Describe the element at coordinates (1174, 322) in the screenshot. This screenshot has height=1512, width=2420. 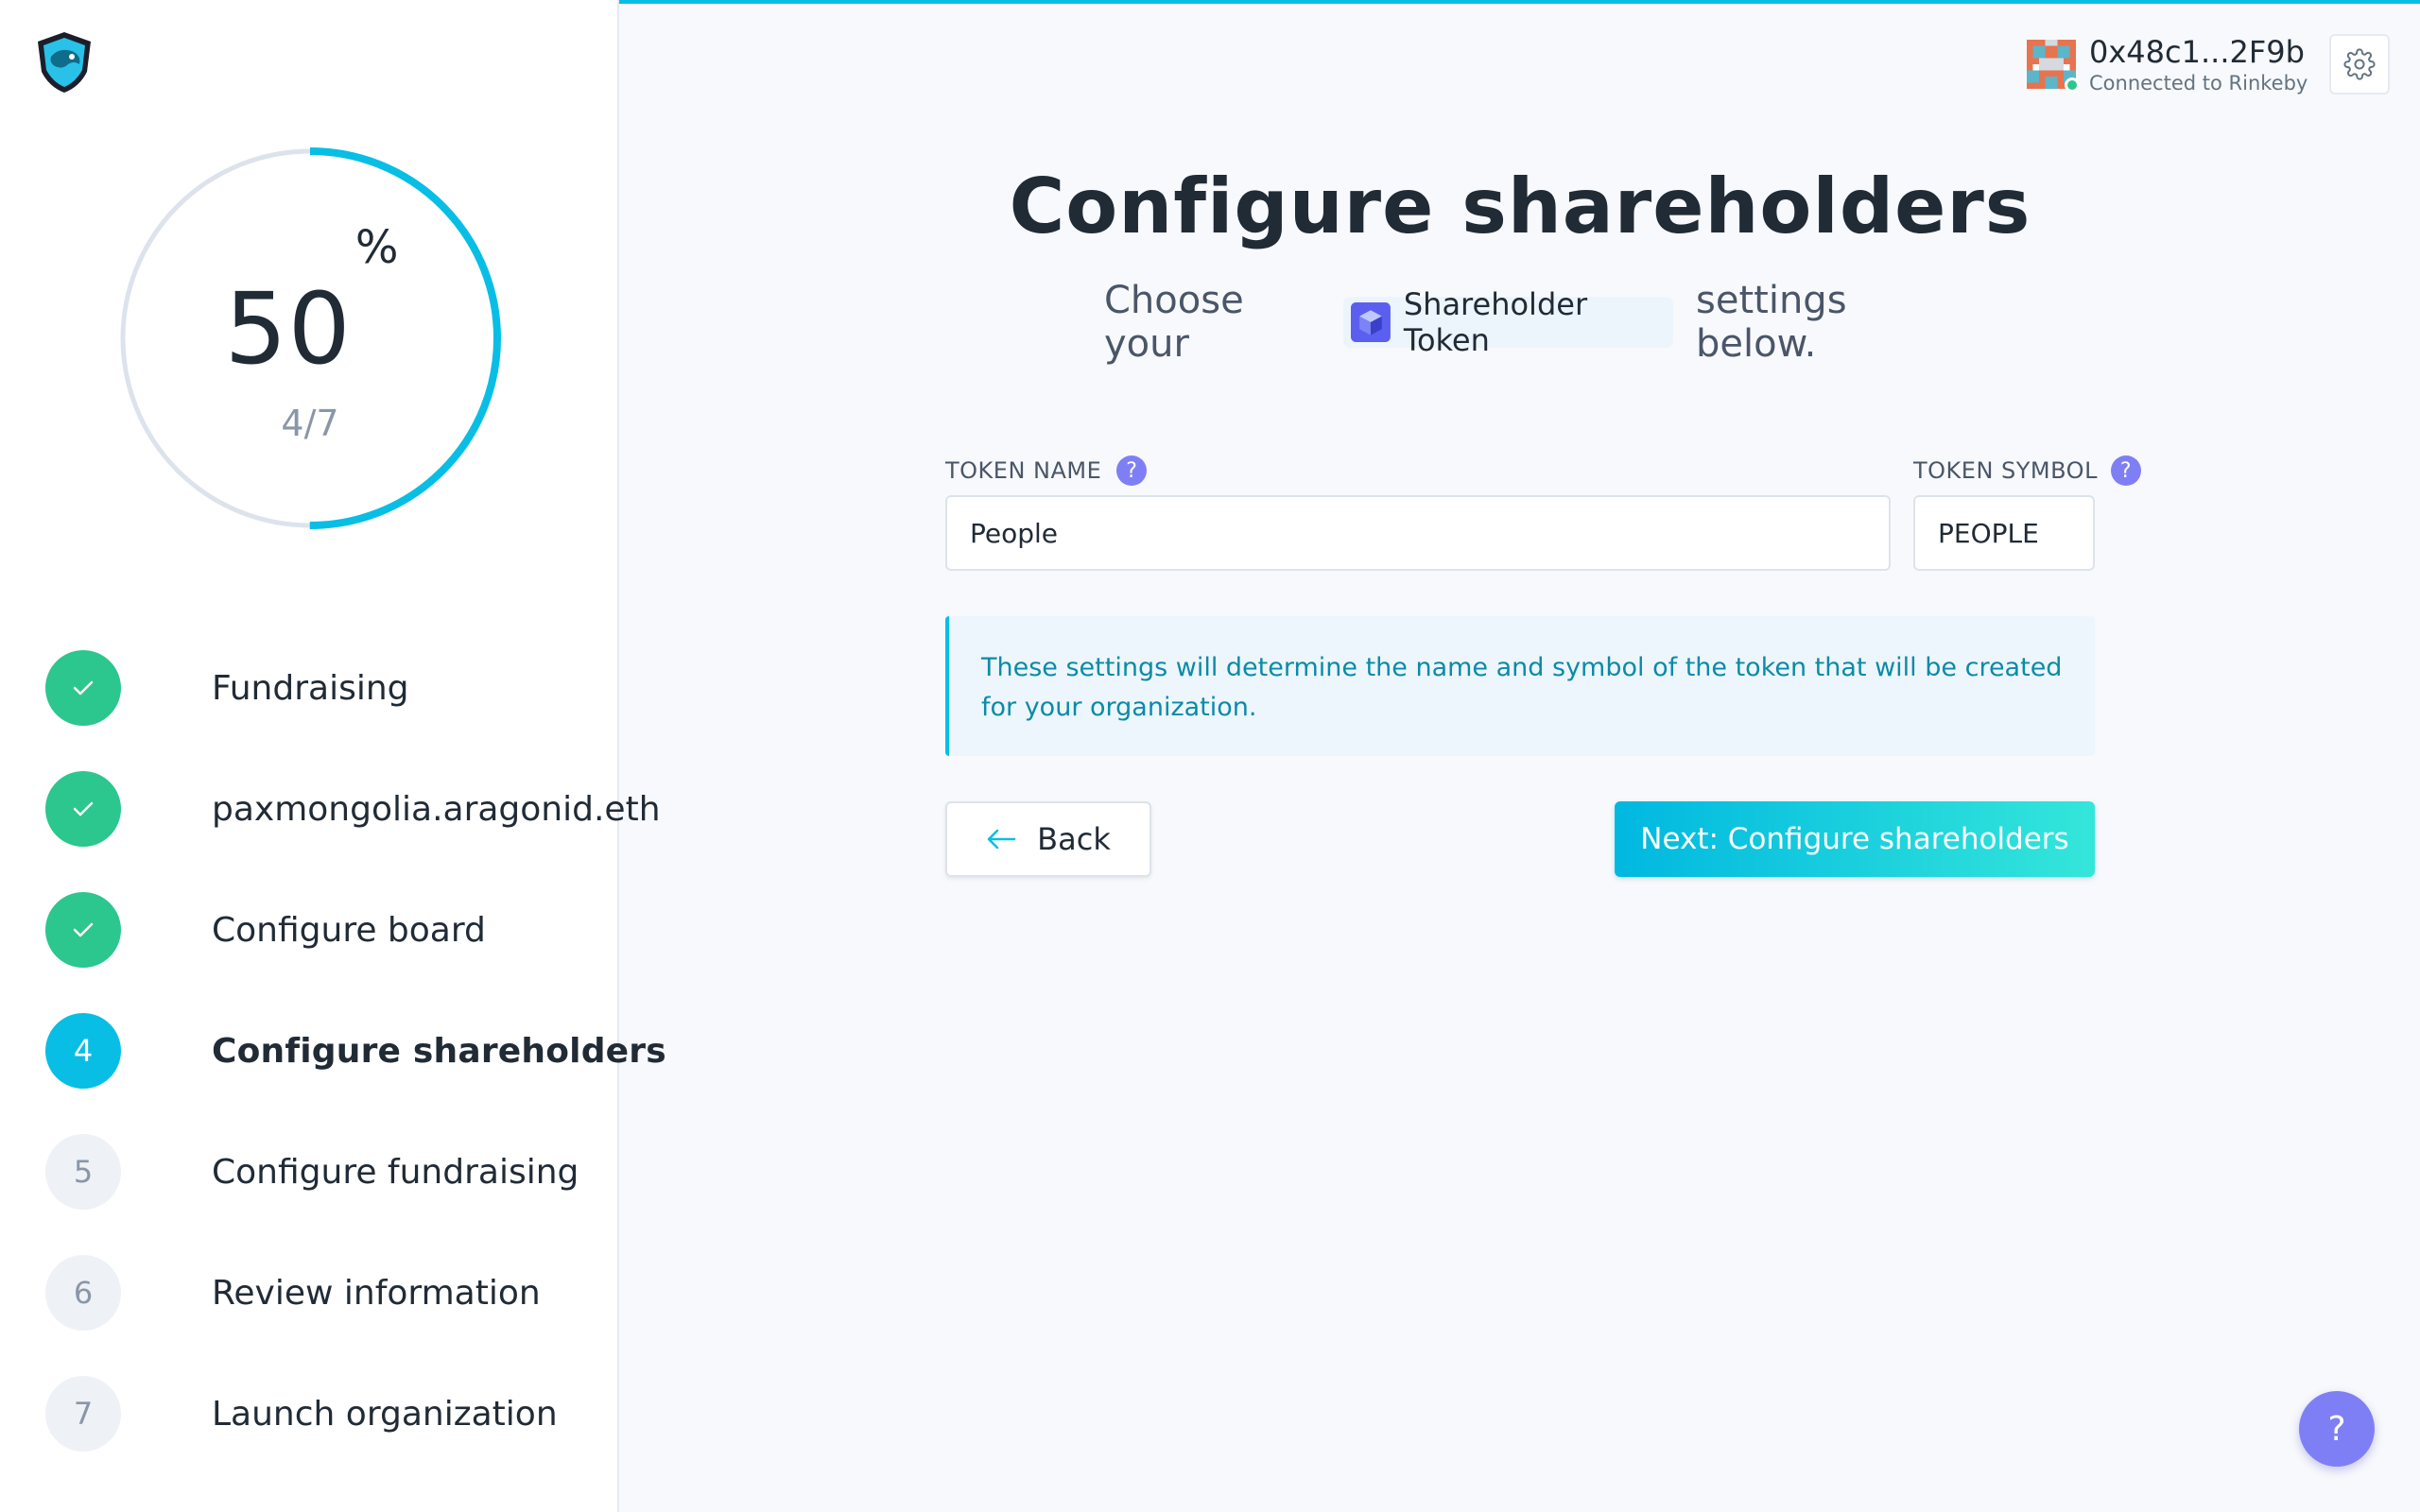
I see `subtitle-prefix: Choose your` at that location.